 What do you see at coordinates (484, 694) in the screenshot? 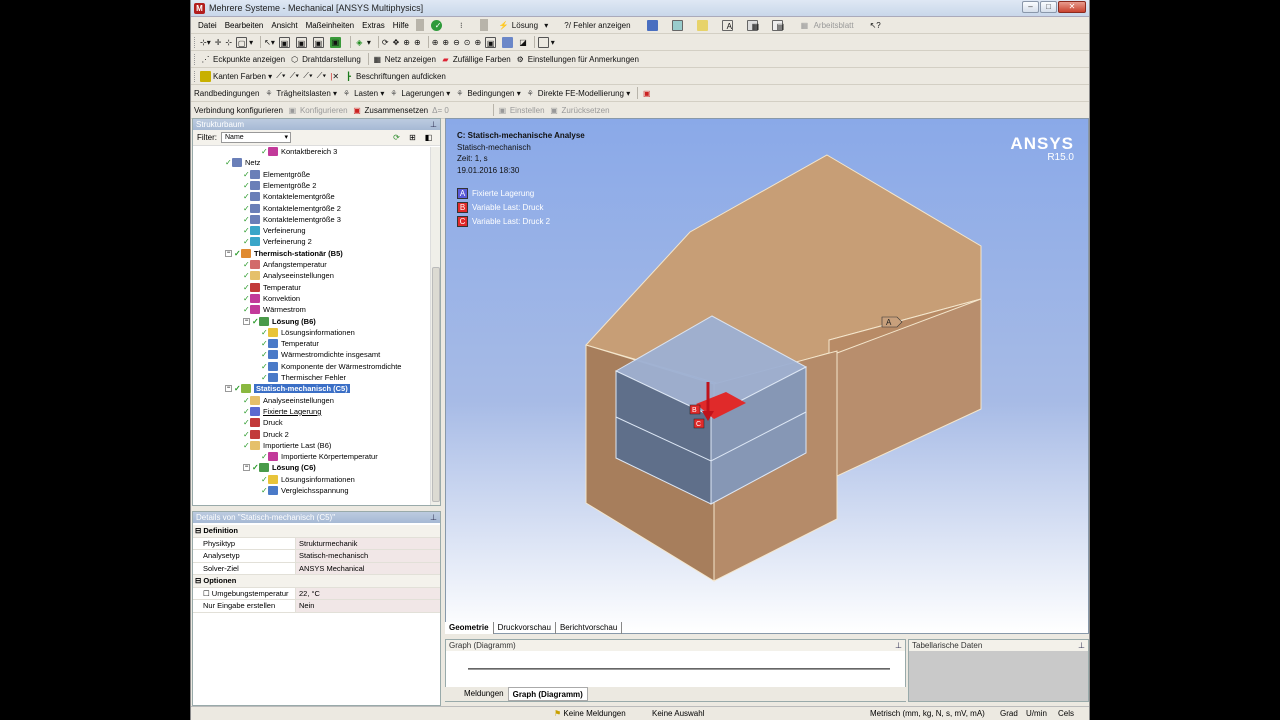
I see `graph-tab: Meldungen` at bounding box center [484, 694].